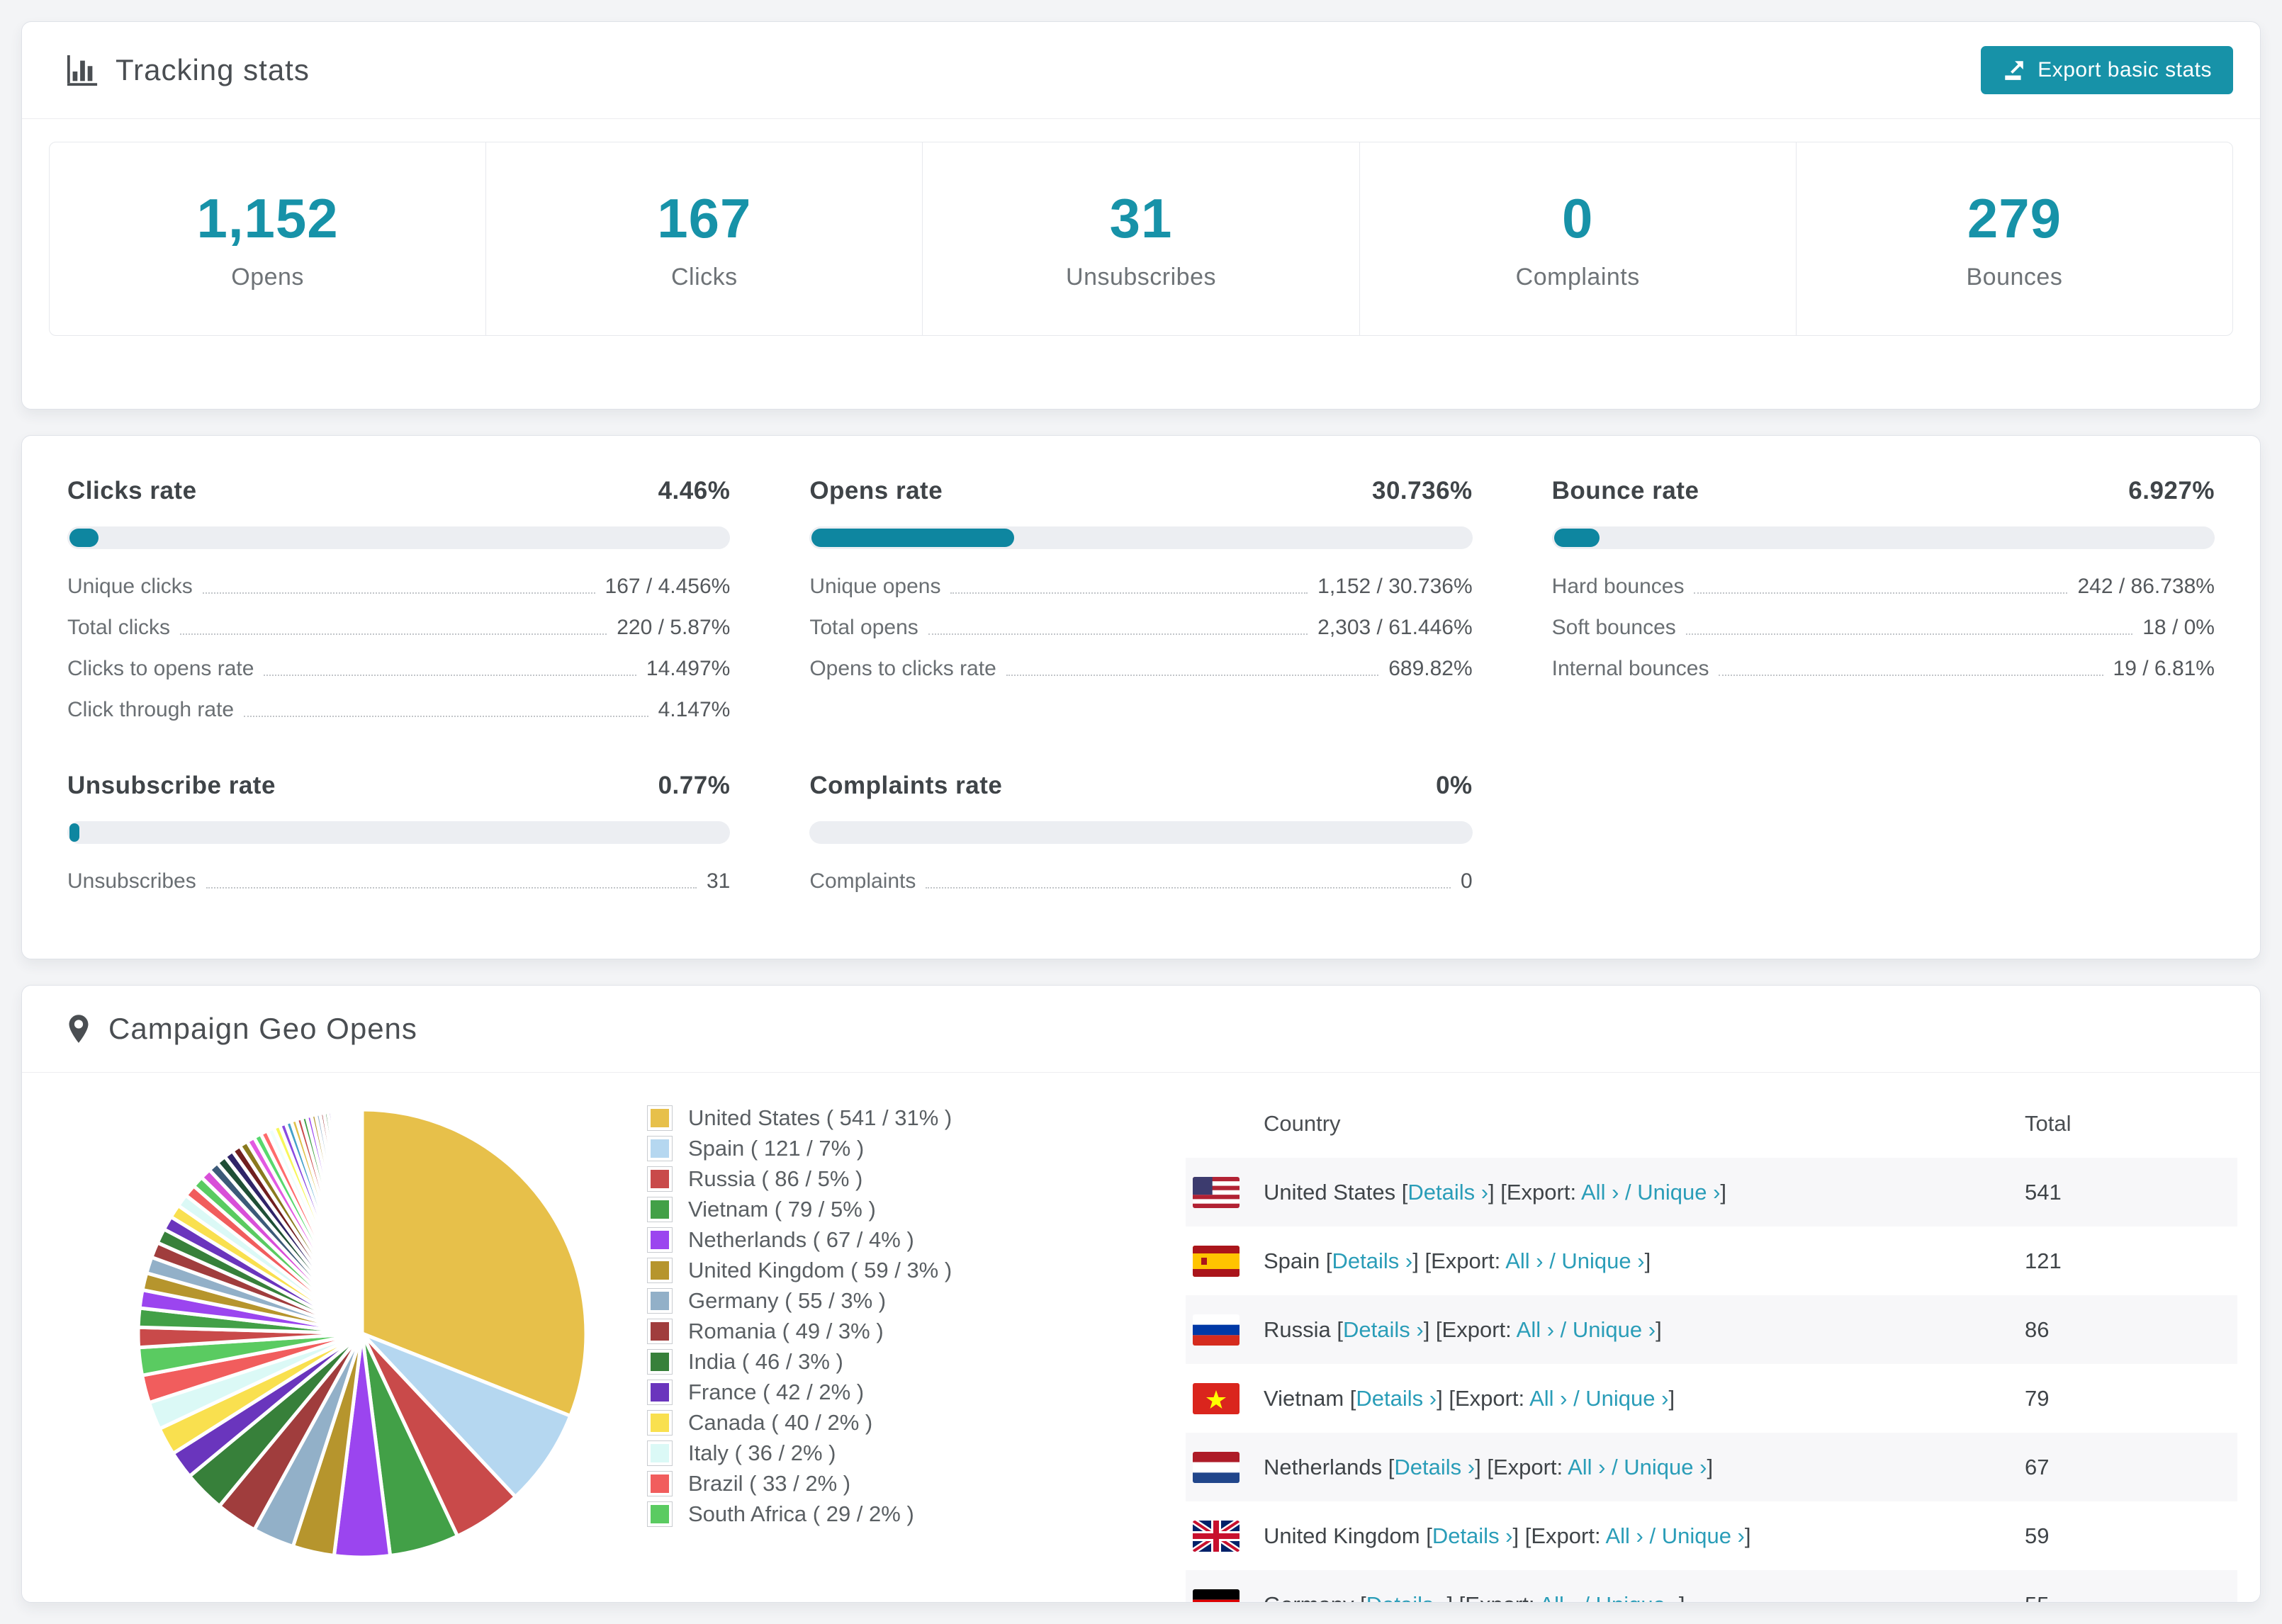 The image size is (2282, 1624). What do you see at coordinates (1422, 490) in the screenshot?
I see `rate-value: 30.736%` at bounding box center [1422, 490].